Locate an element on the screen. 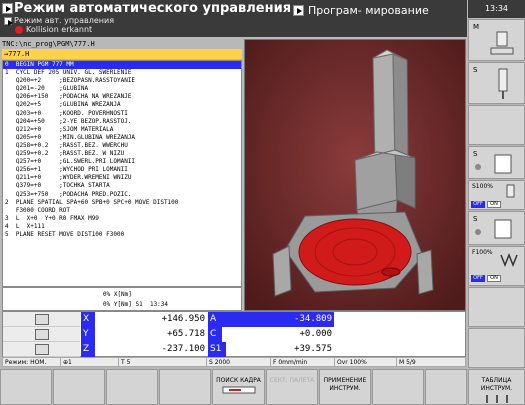  spindle-stop-icon is located at coordinates (493, 229).